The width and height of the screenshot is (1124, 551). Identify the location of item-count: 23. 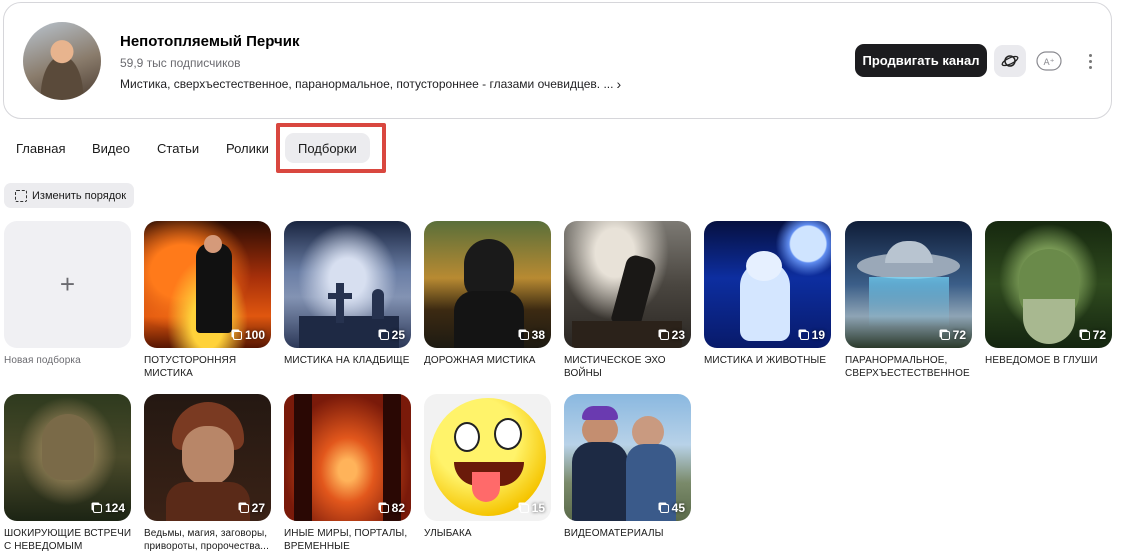
(672, 335).